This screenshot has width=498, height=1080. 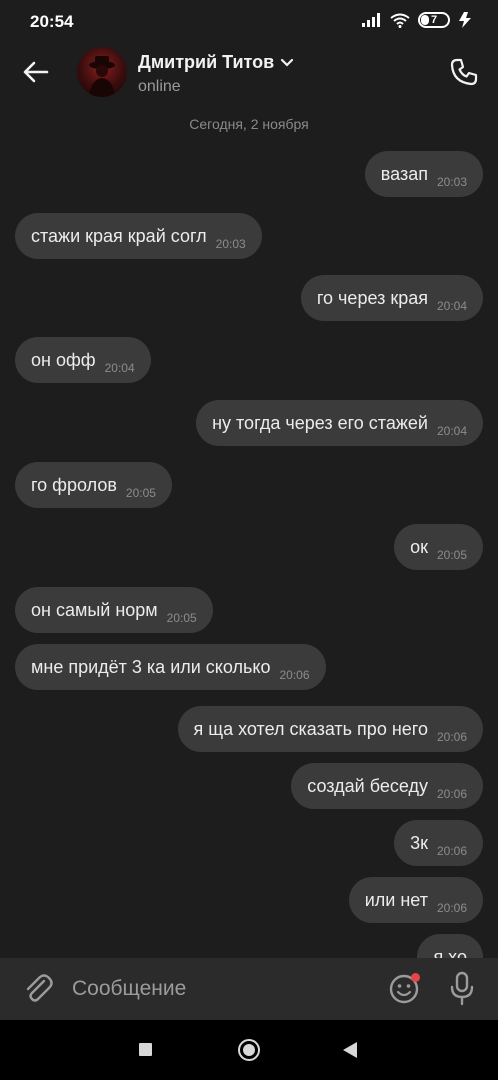 I want to click on message-text: ну тогда через его стажей, so click(x=320, y=422).